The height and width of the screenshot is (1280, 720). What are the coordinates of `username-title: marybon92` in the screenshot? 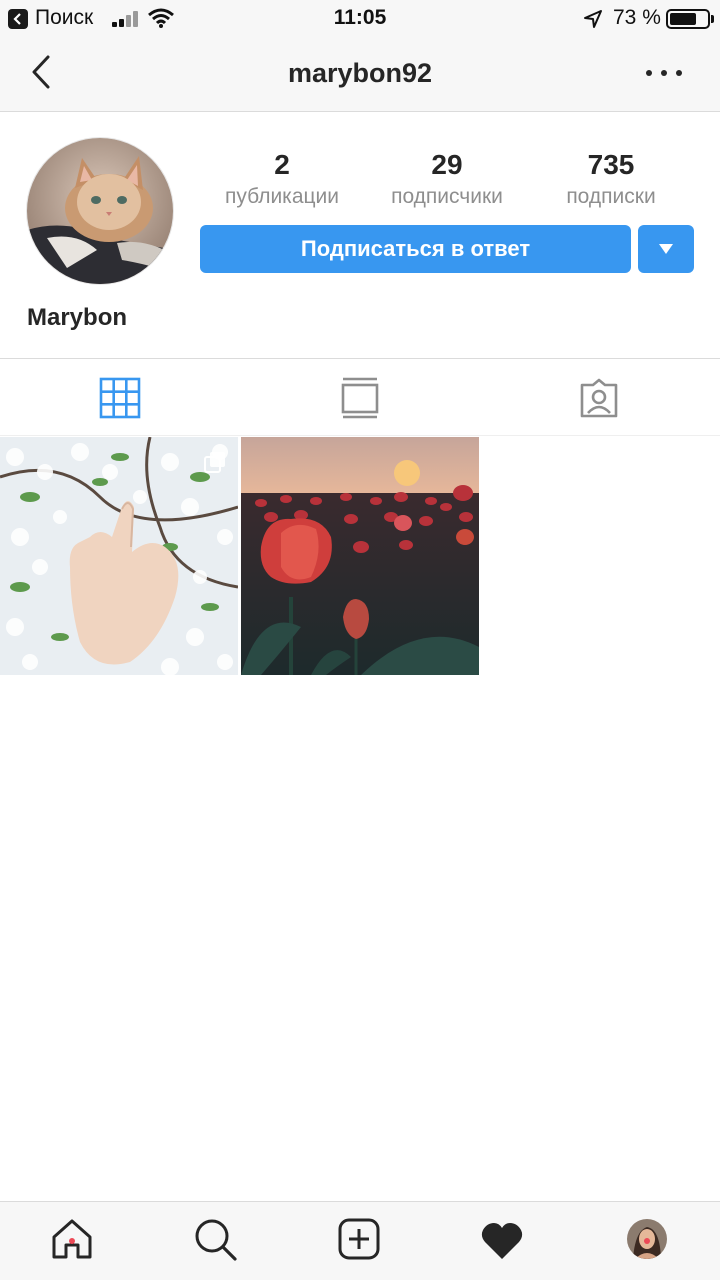 It's located at (360, 73).